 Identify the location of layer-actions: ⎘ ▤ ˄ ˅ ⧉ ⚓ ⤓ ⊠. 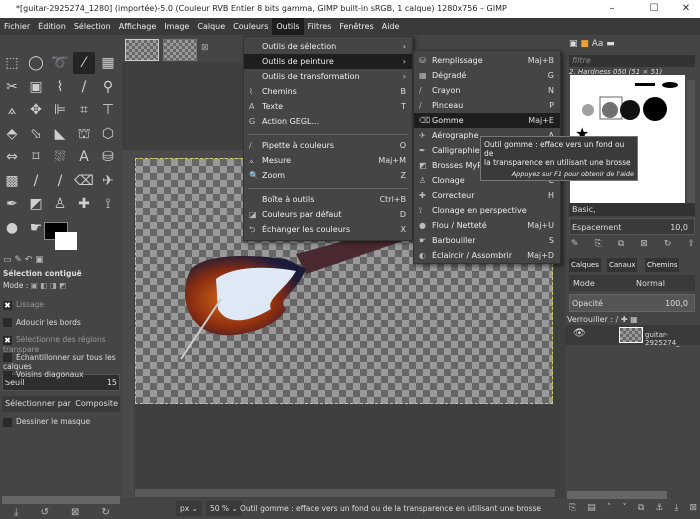
(633, 508).